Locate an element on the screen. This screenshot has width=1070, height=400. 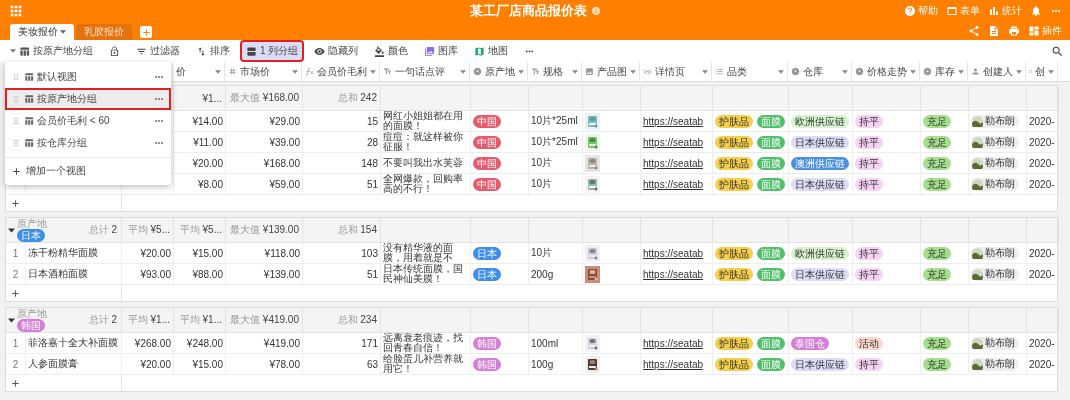
table-cell: ¥248.00 is located at coordinates (200, 343).